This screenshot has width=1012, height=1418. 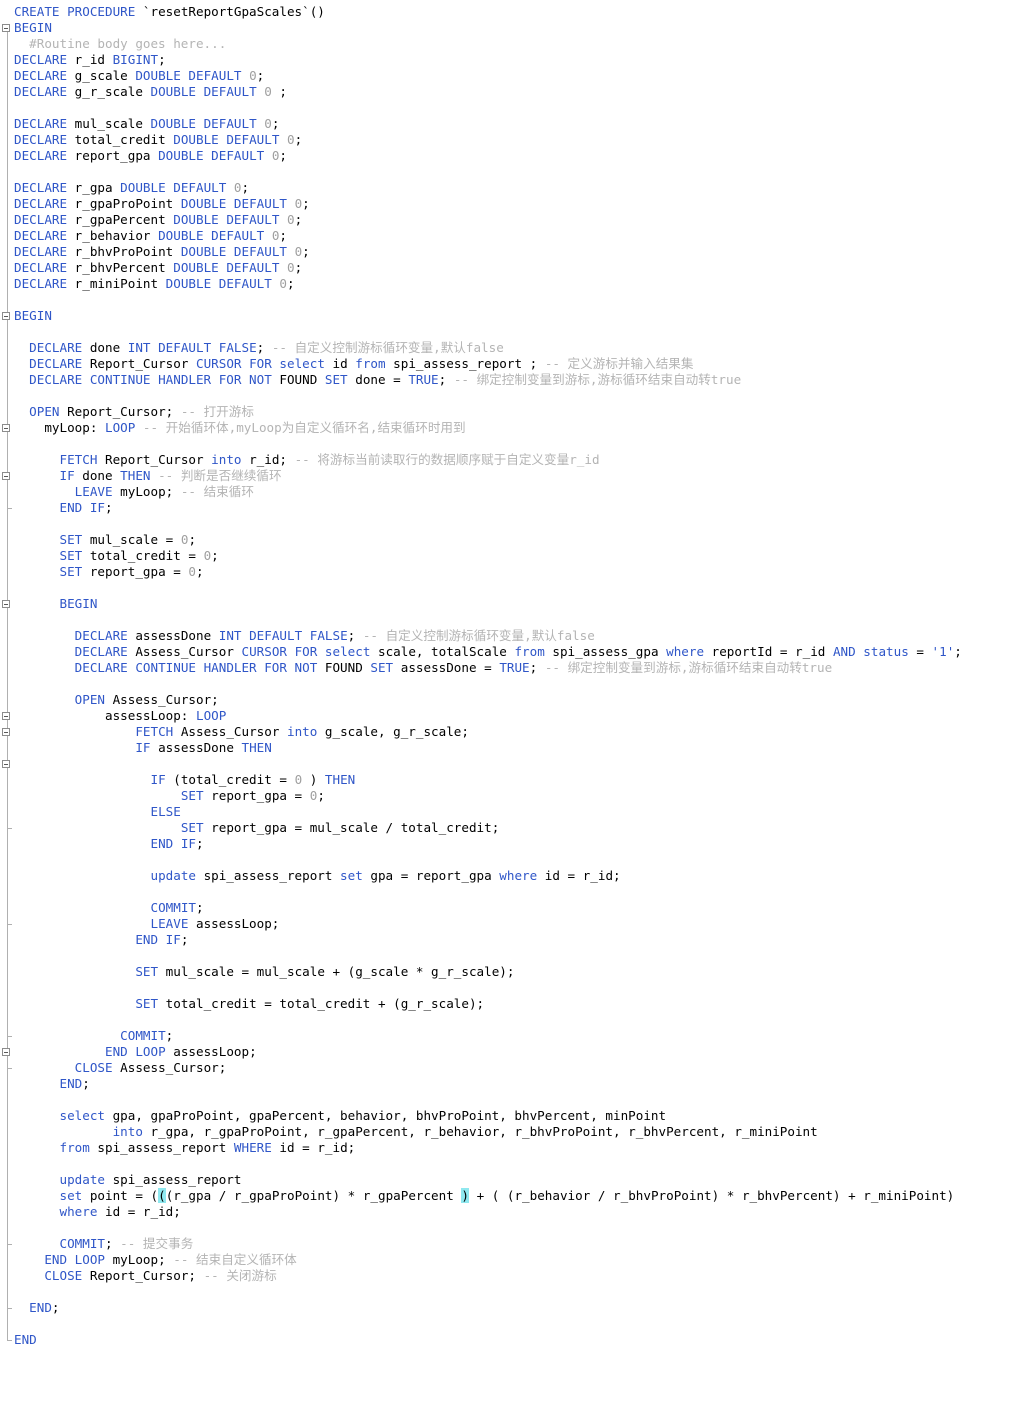 What do you see at coordinates (512, 1244) in the screenshot?
I see `code-line: COMMIT; -- 提交事务` at bounding box center [512, 1244].